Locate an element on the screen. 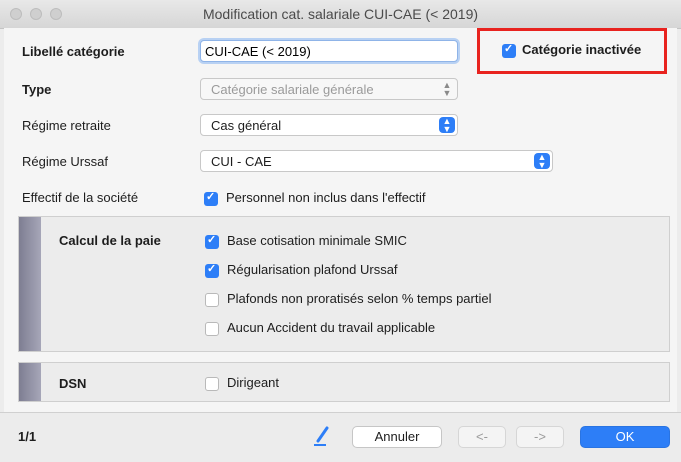  next-button: -> is located at coordinates (540, 437).